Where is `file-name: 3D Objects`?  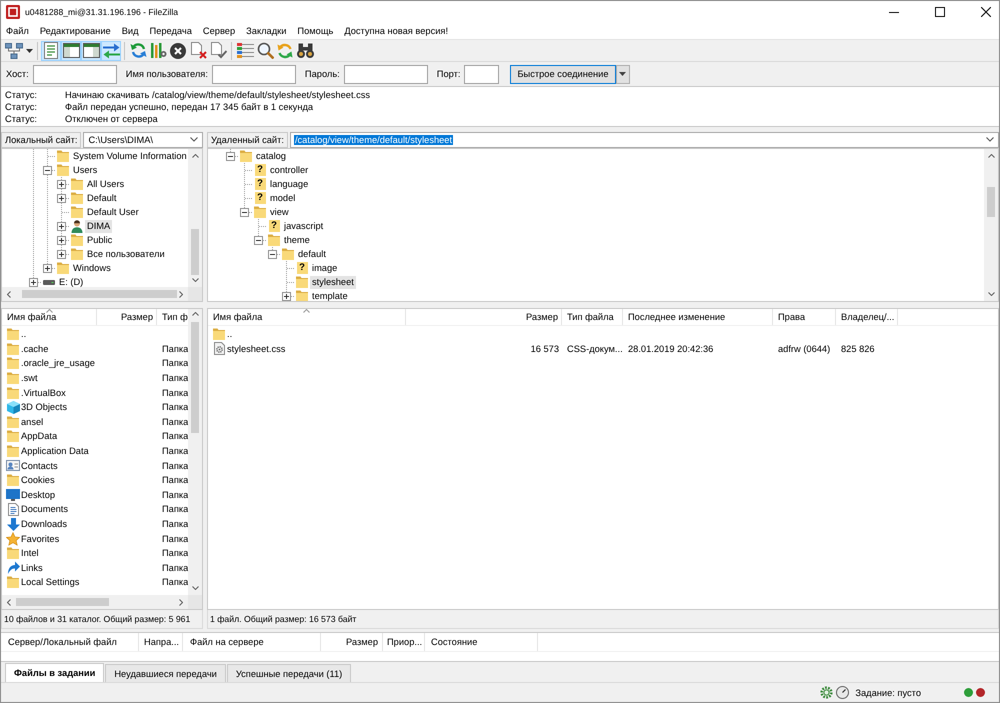
file-name: 3D Objects is located at coordinates (44, 407).